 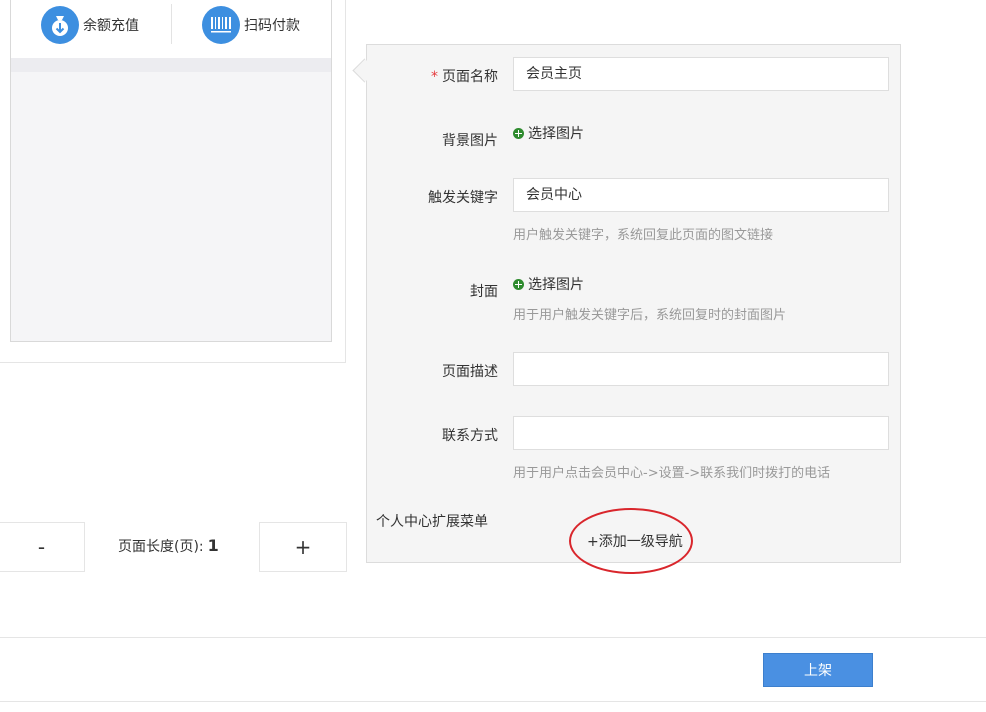 What do you see at coordinates (701, 74) in the screenshot?
I see `page-name-input: 会员主页` at bounding box center [701, 74].